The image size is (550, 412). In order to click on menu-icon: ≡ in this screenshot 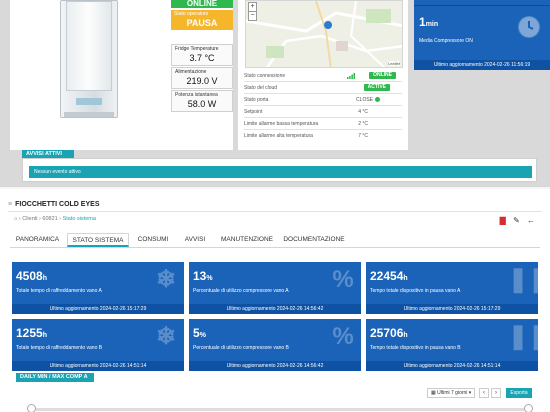, I will do `click(10, 204)`.